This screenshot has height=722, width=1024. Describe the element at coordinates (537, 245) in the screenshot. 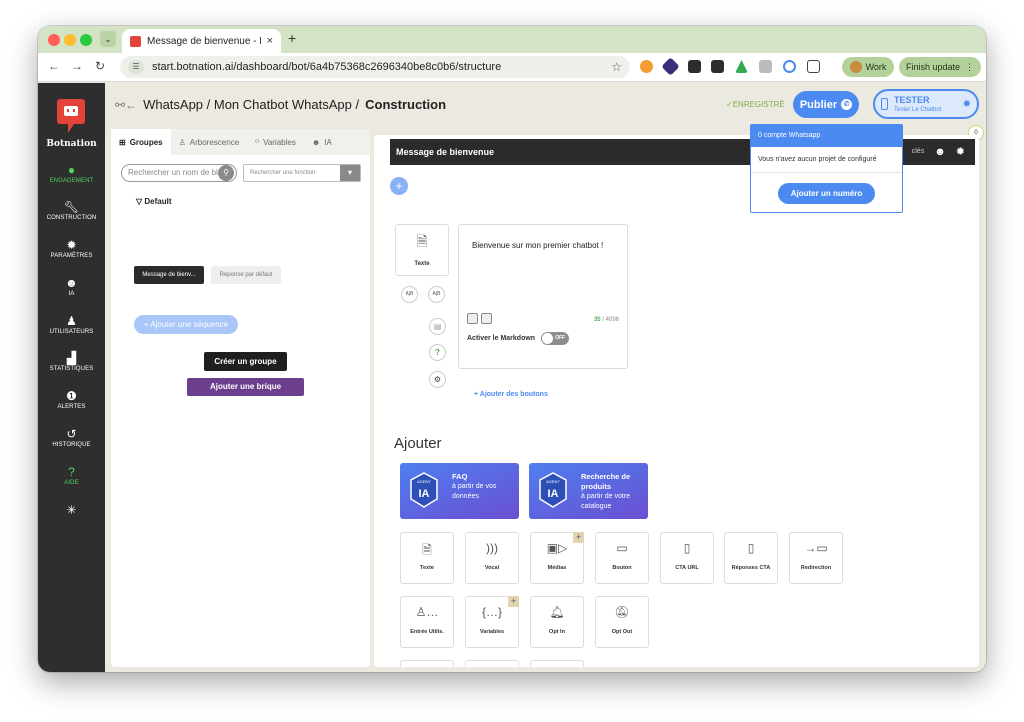

I see `message-text: Bienvenue sur mon premier chatbot !` at that location.